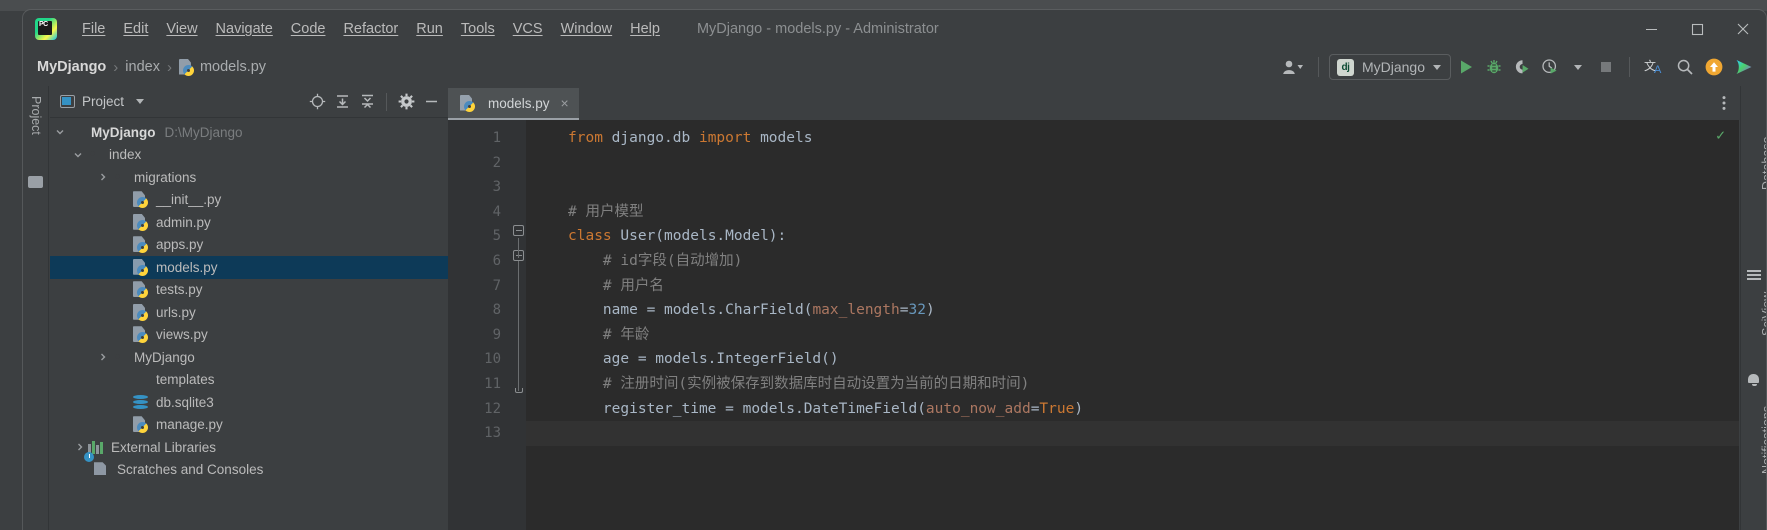  Describe the element at coordinates (528, 29) in the screenshot. I see `menu-item-vcs: VCS` at that location.